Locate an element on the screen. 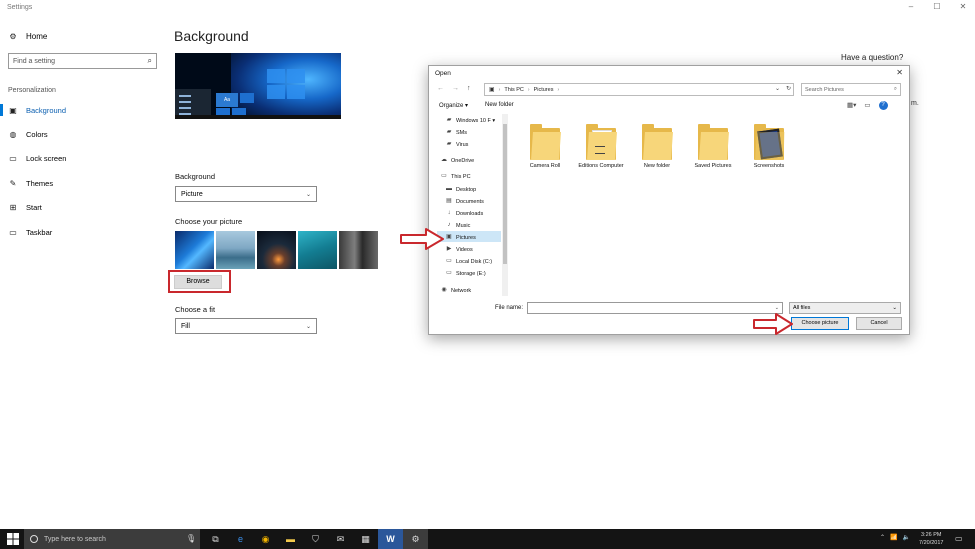 This screenshot has height=549, width=975. breadcrumb-this-pc: This PC is located at coordinates (514, 90).